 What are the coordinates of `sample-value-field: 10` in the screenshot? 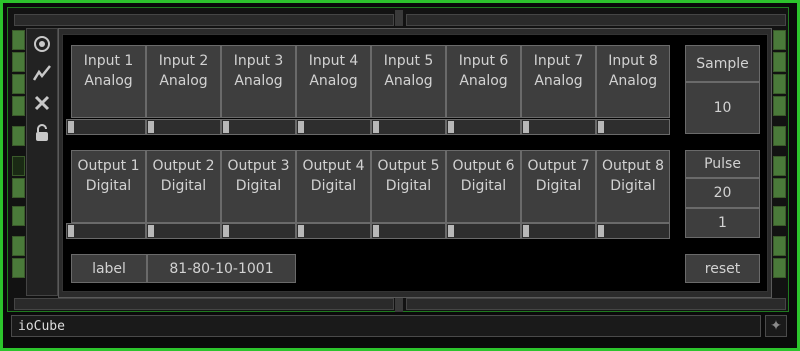 It's located at (722, 108).